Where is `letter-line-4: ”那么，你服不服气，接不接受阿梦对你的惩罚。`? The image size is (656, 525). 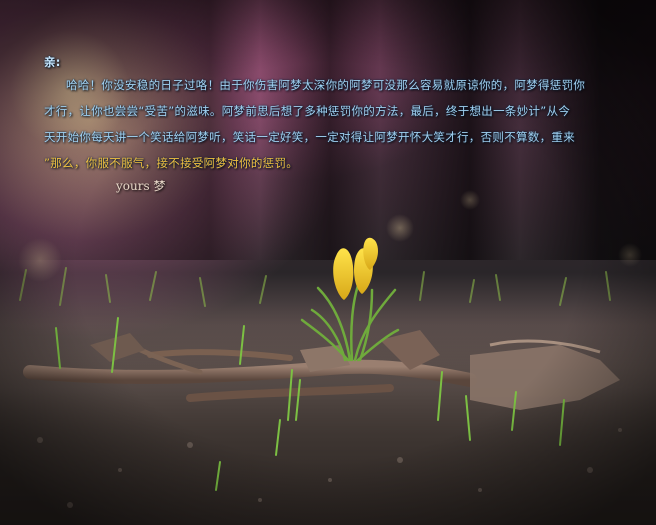 letter-line-4: ”那么，你服不服气，接不接受阿梦对你的惩罚。 is located at coordinates (339, 163).